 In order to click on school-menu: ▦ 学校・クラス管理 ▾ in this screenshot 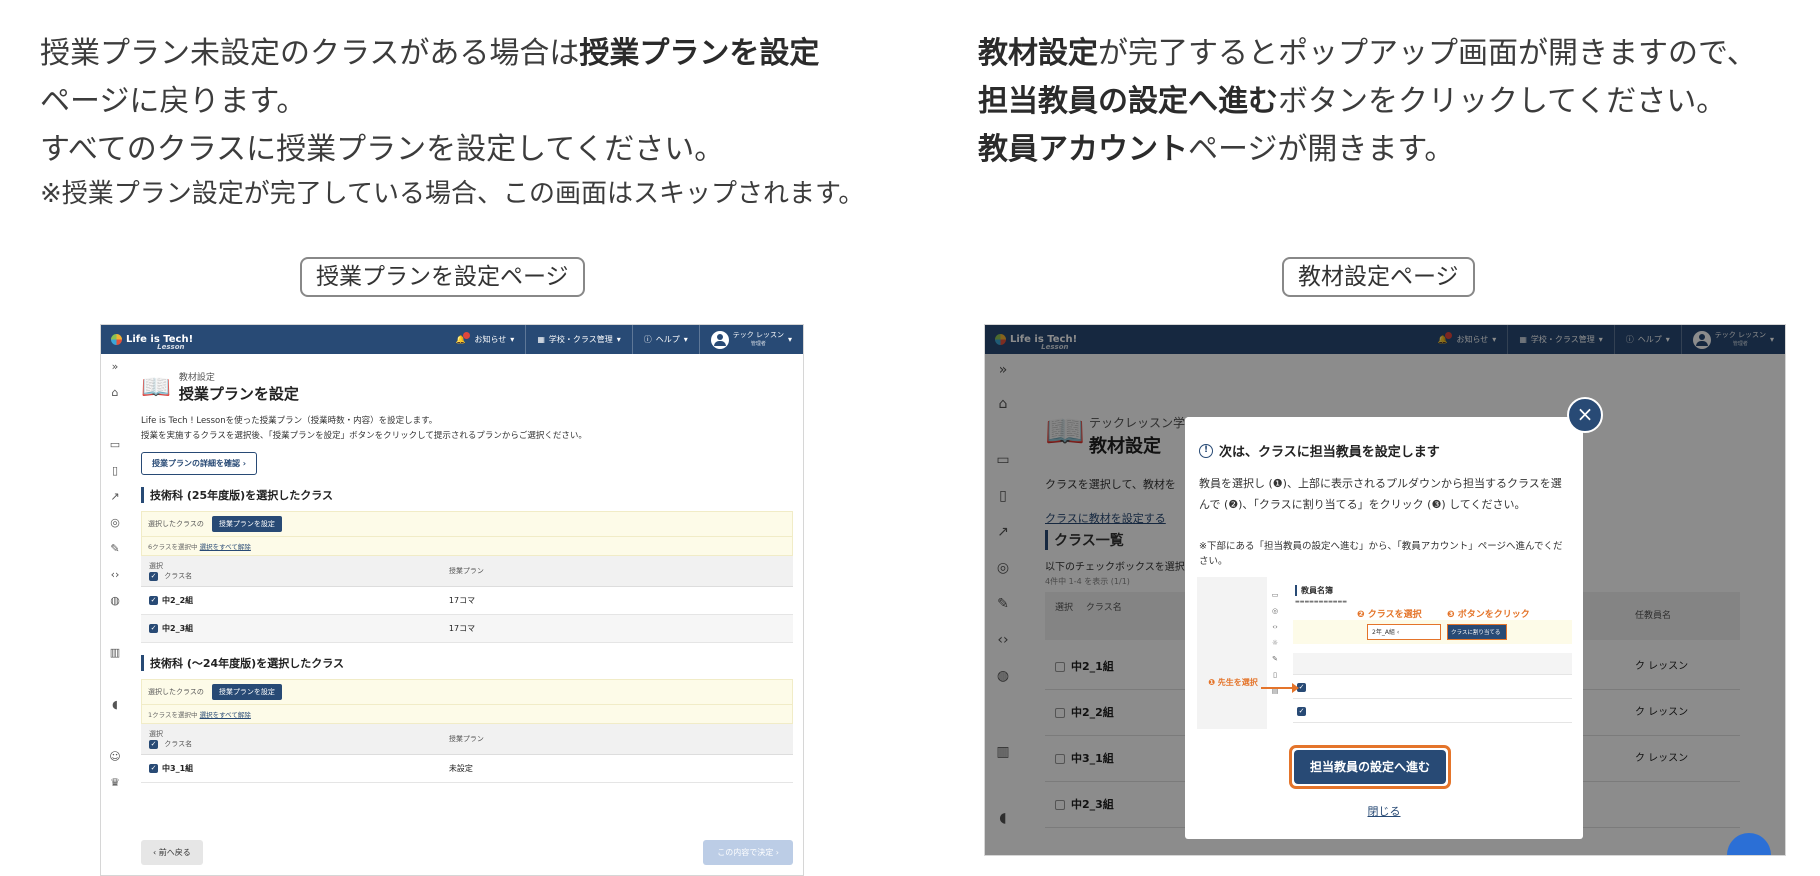, I will do `click(578, 339)`.